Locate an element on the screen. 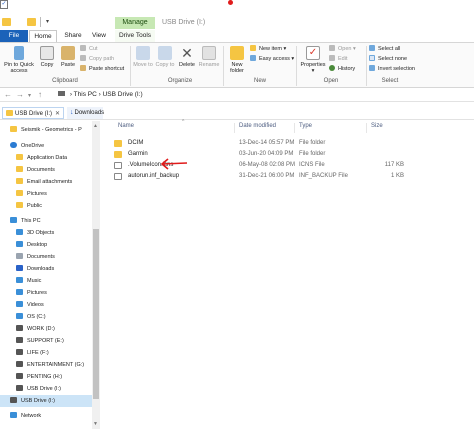  copy-to-button: Copy to is located at coordinates (165, 57).